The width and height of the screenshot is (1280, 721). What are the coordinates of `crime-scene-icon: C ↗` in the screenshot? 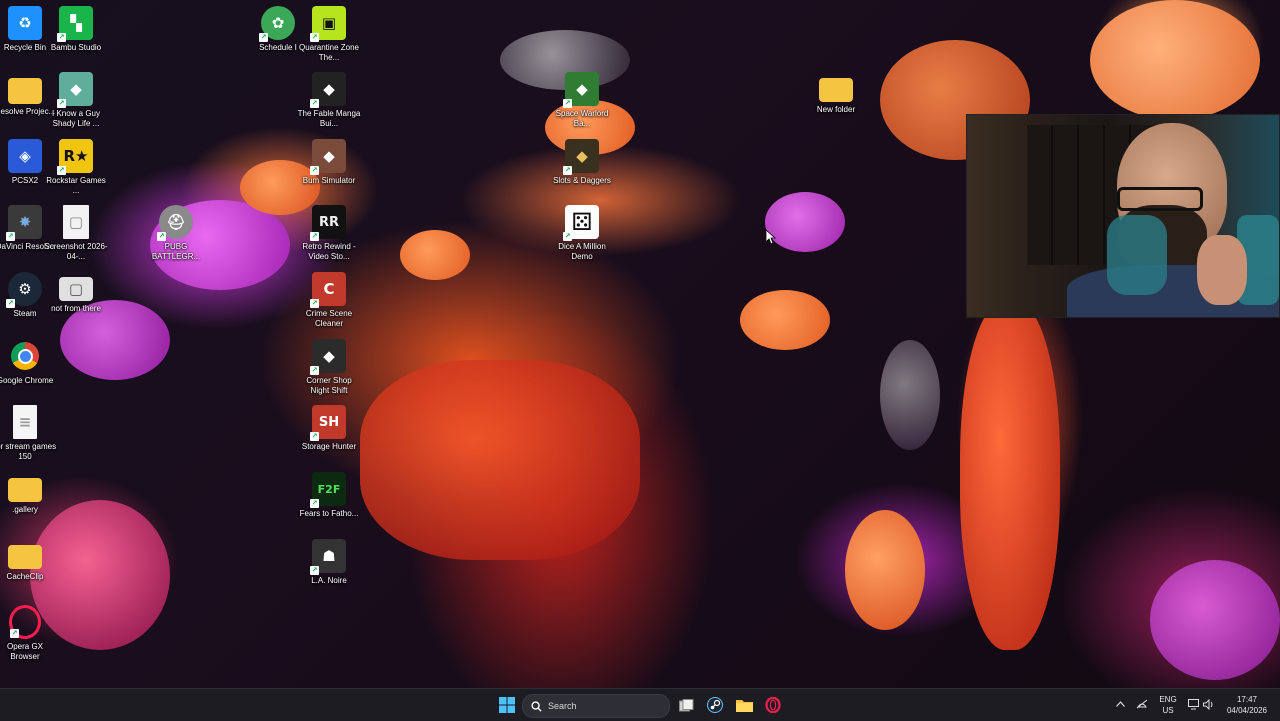 It's located at (328, 290).